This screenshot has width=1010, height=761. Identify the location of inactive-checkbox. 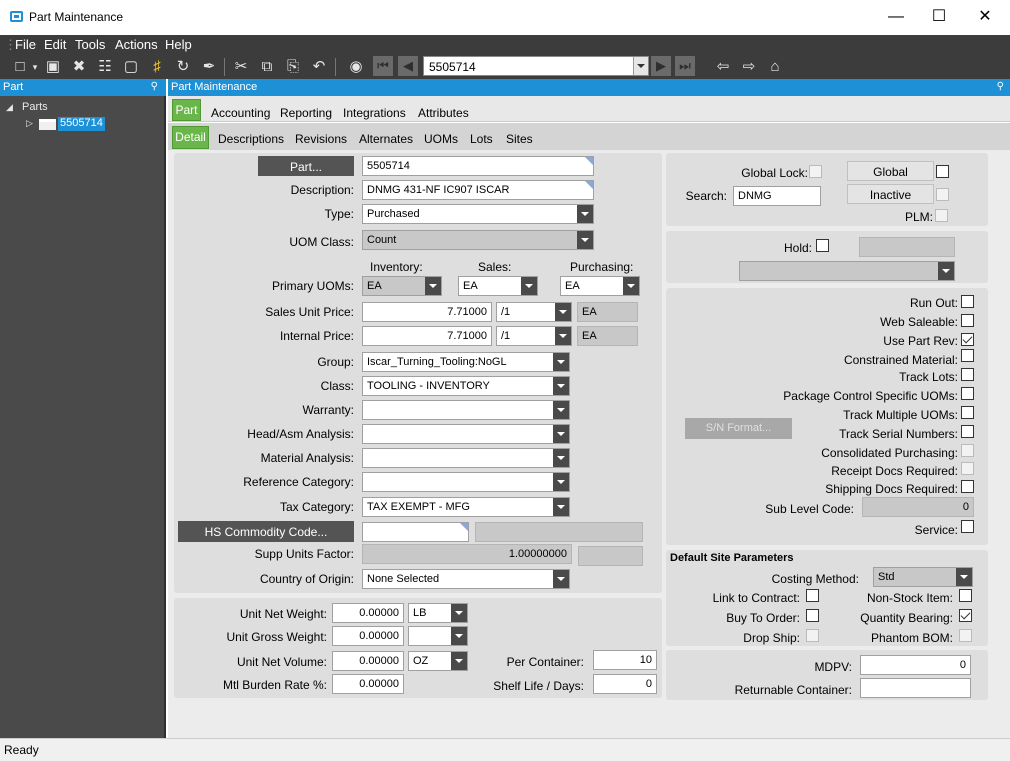
(942, 194).